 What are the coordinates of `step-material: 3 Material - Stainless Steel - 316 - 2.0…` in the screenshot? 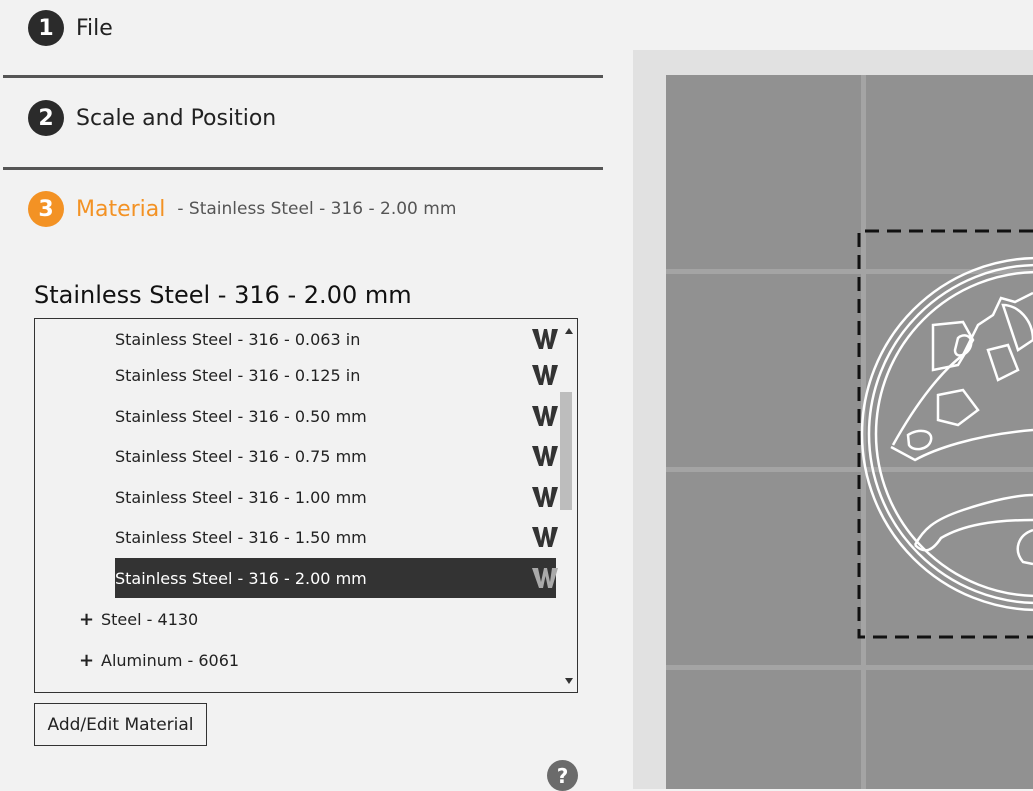 It's located at (242, 209).